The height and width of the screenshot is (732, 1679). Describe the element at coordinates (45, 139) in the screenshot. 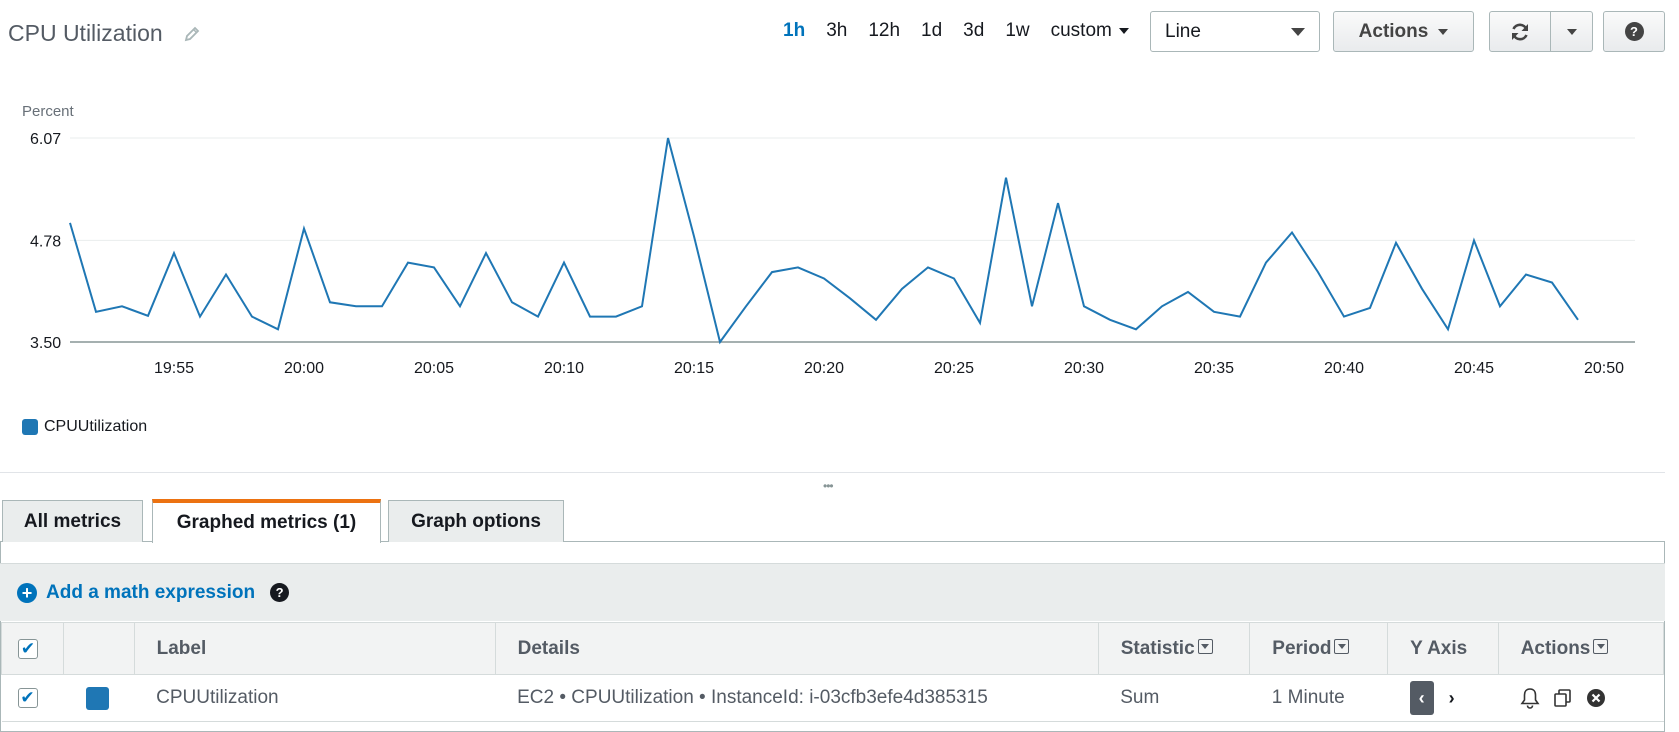

I see `y-tick-label: 6.07` at that location.